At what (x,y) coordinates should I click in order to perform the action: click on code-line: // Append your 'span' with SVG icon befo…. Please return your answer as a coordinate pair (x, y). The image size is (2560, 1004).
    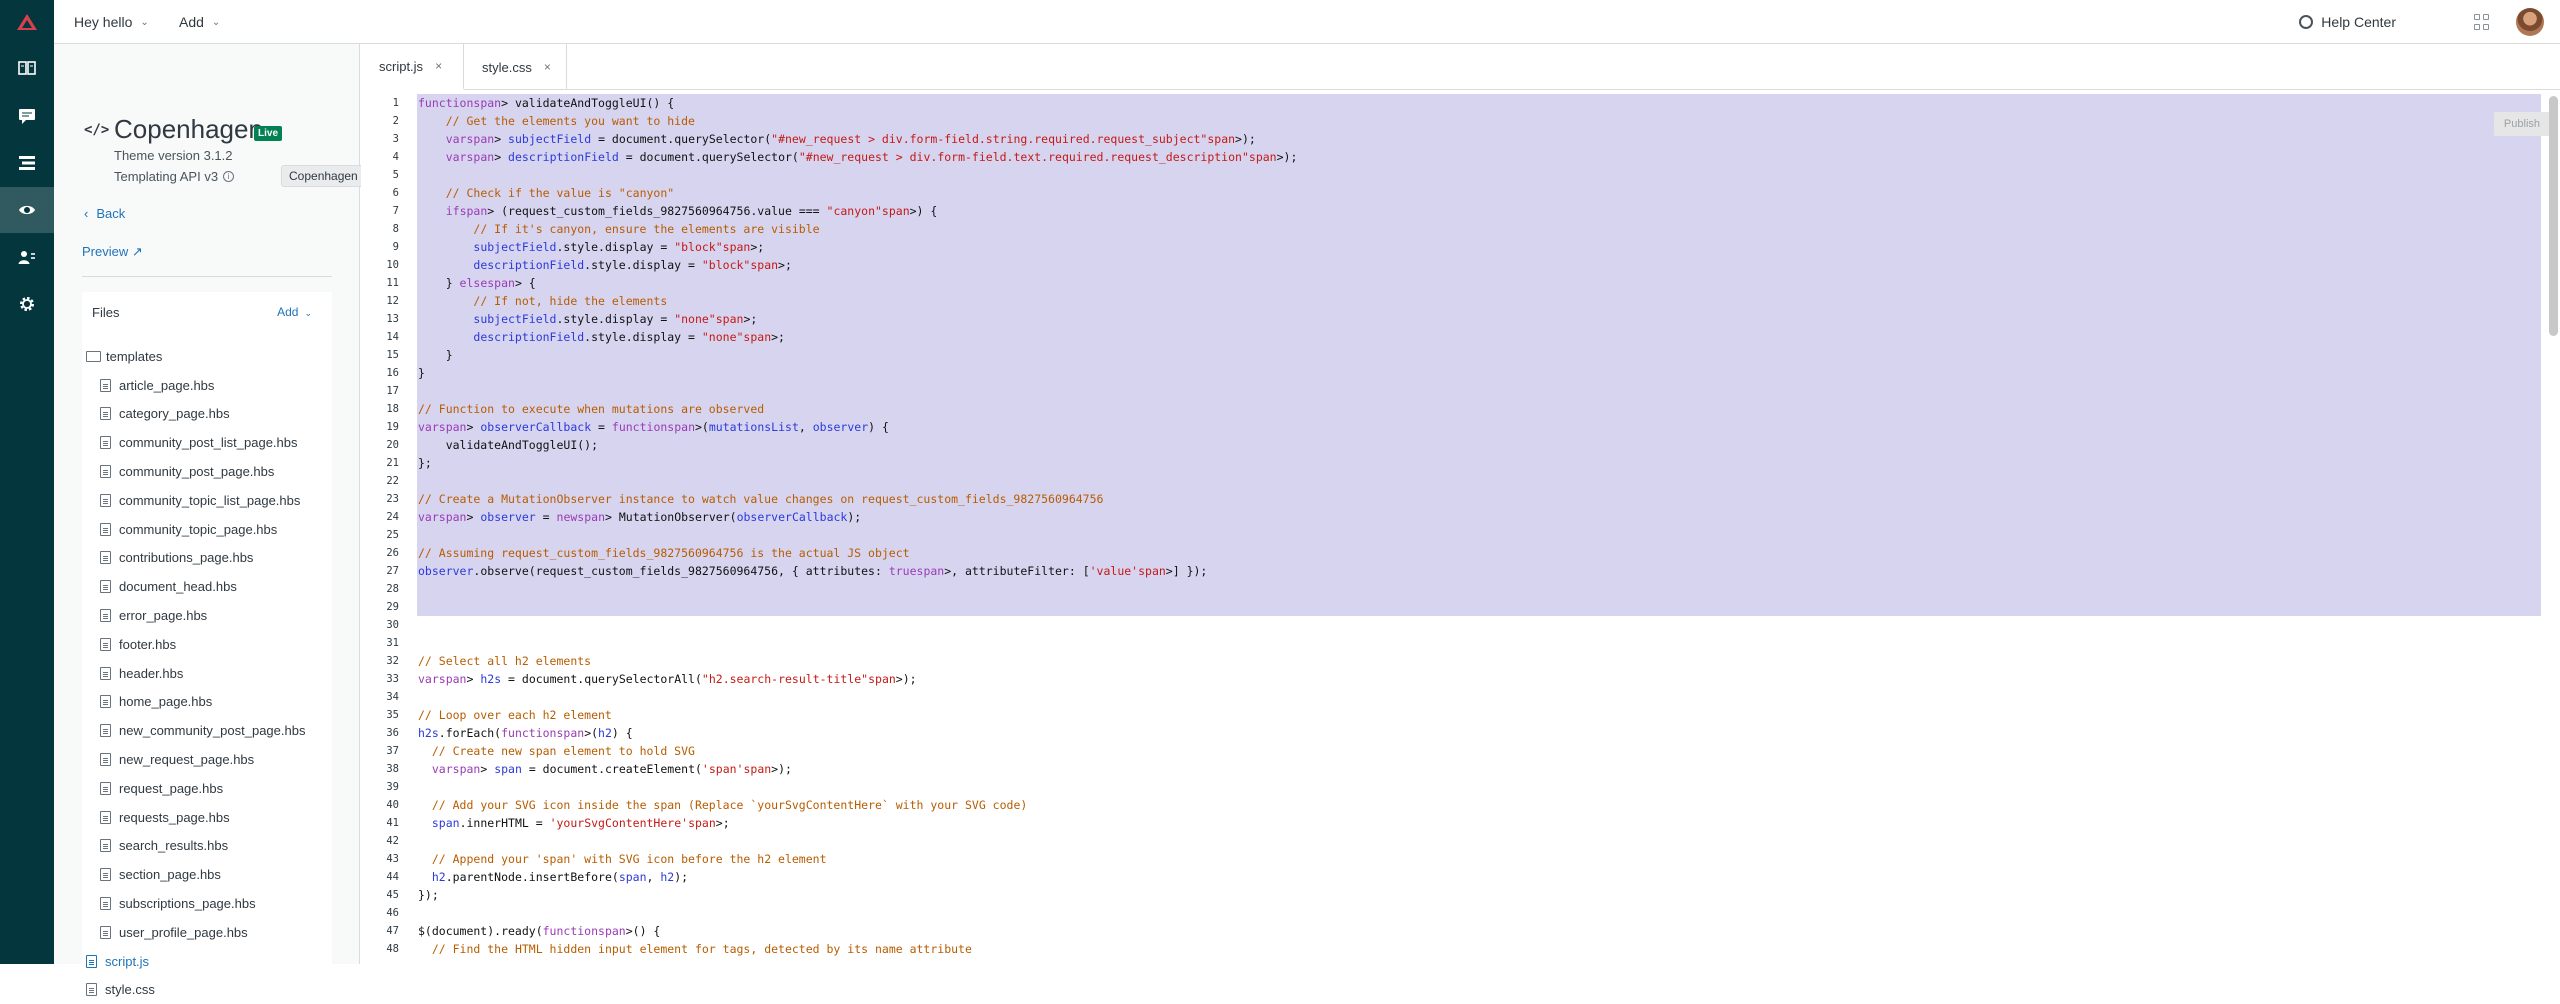
    Looking at the image, I should click on (629, 859).